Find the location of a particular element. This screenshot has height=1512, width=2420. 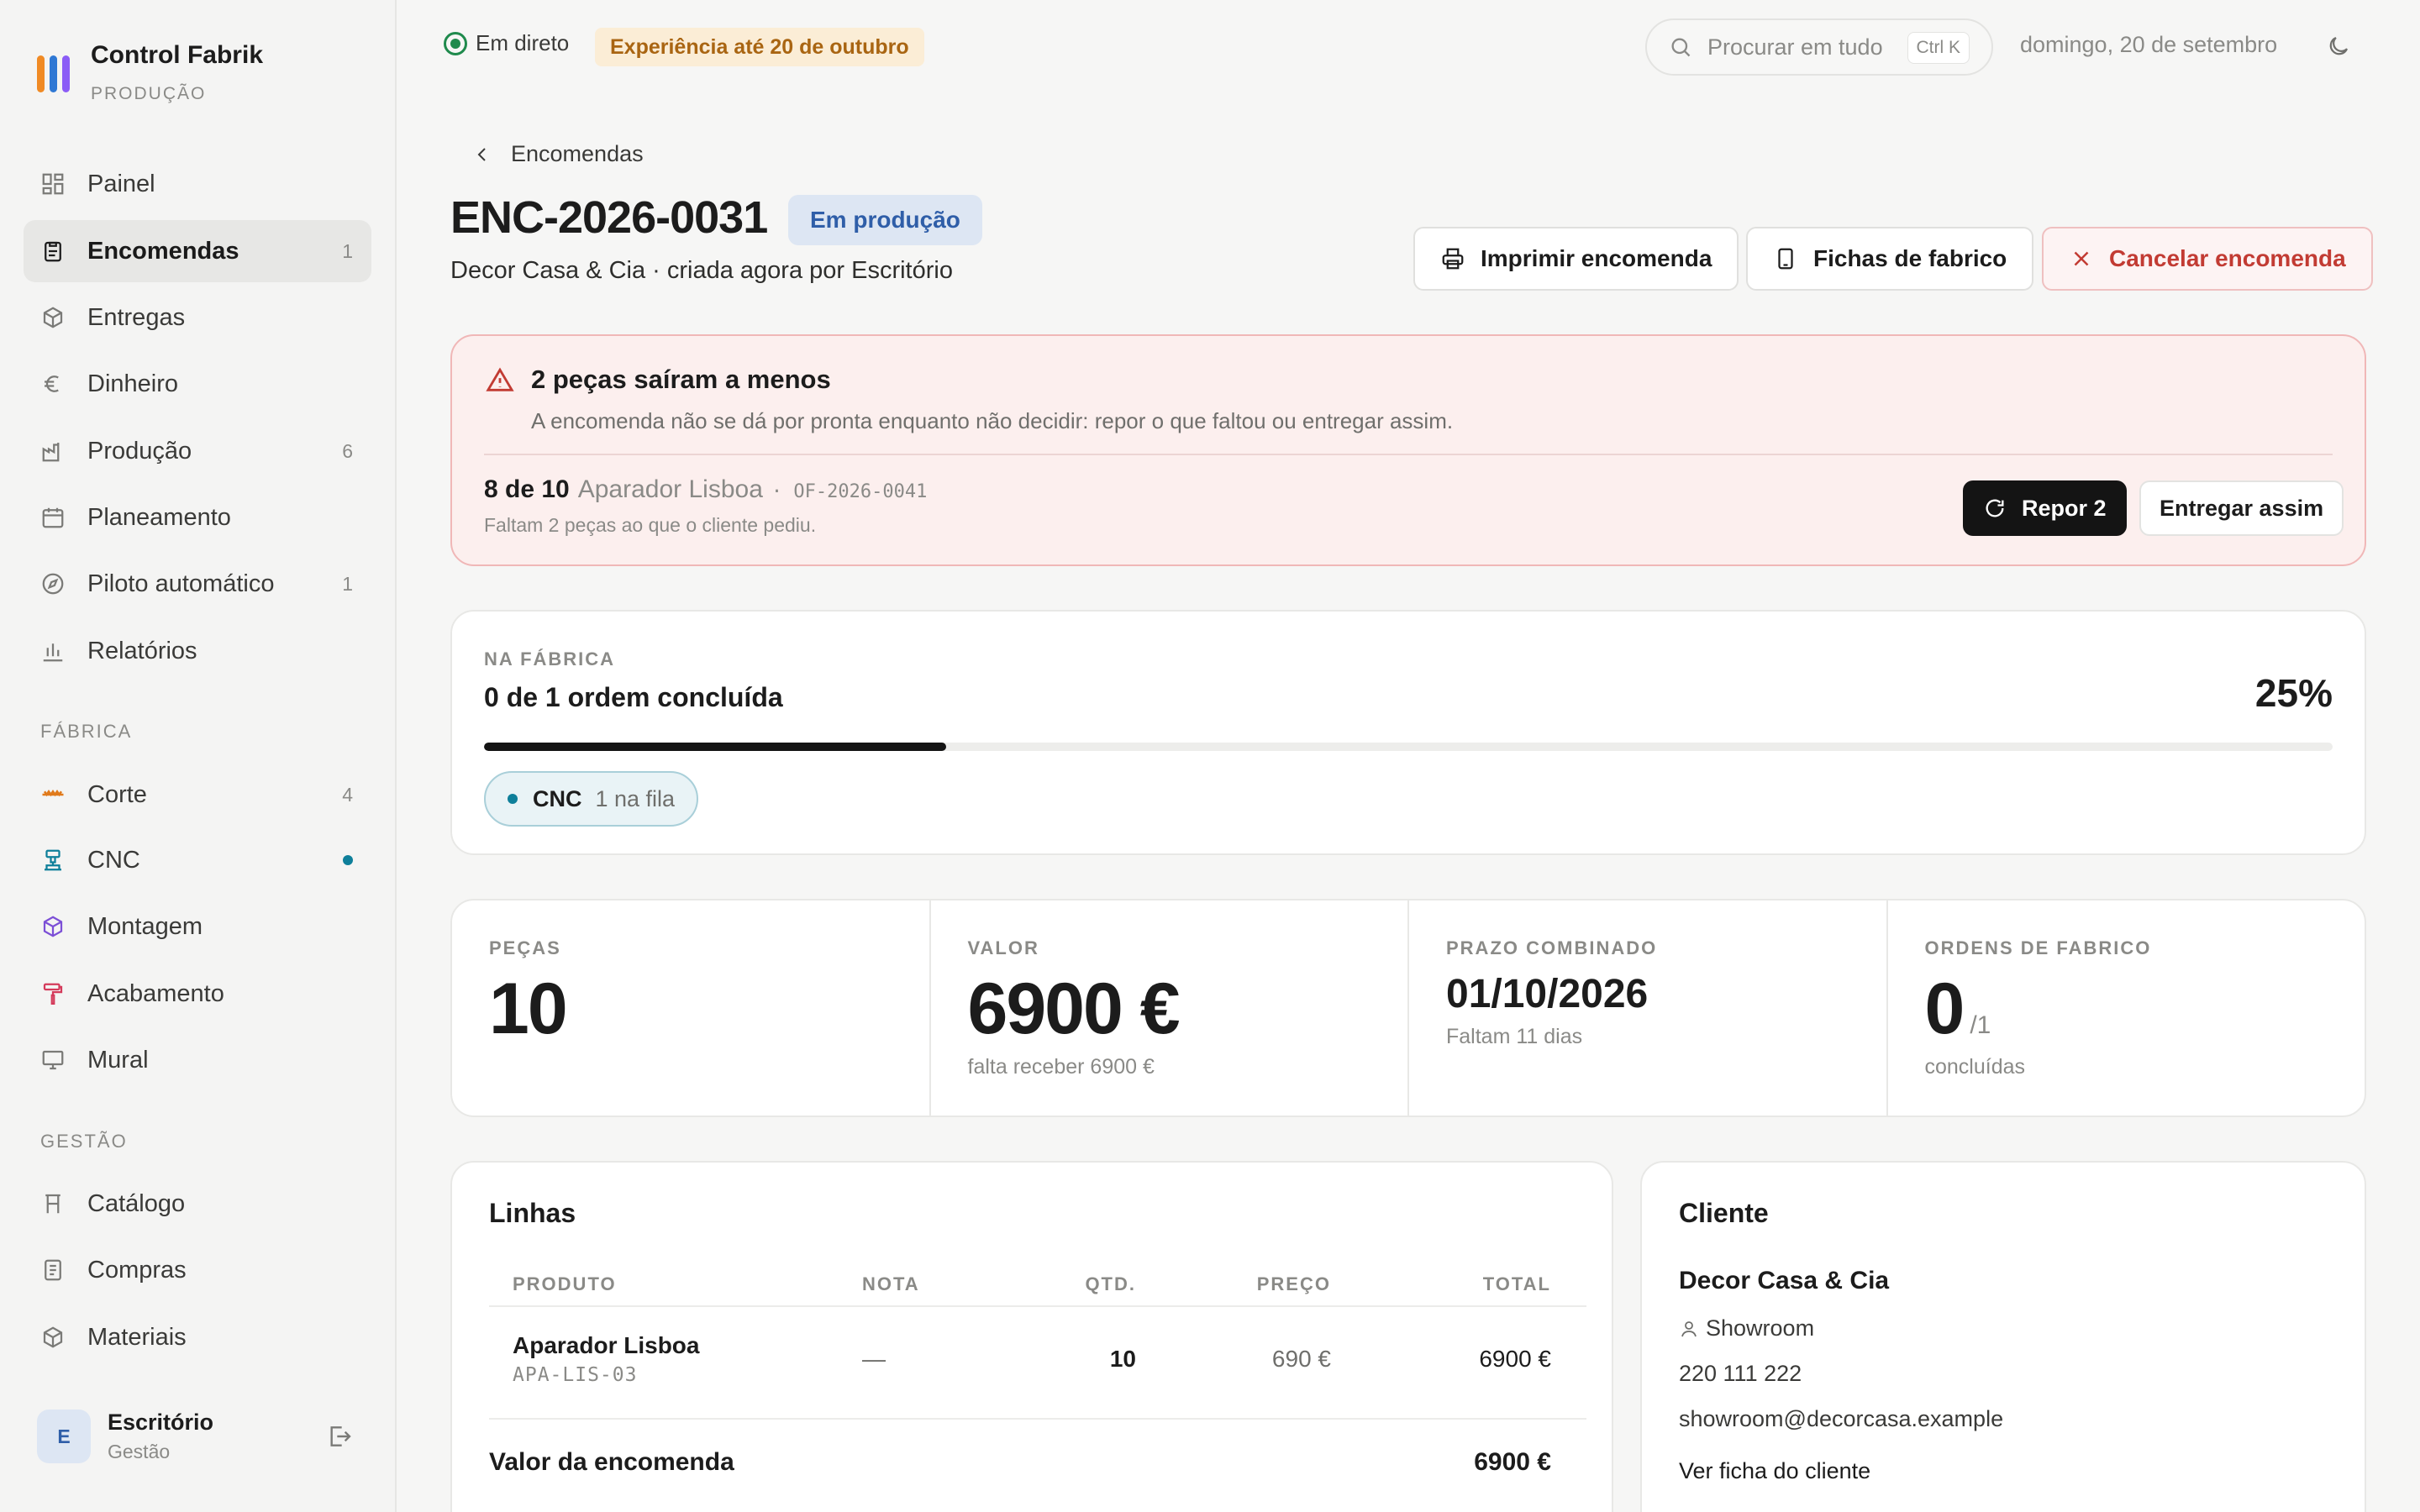

stat-label: PRAZO COMBINADO is located at coordinates (1552, 947).